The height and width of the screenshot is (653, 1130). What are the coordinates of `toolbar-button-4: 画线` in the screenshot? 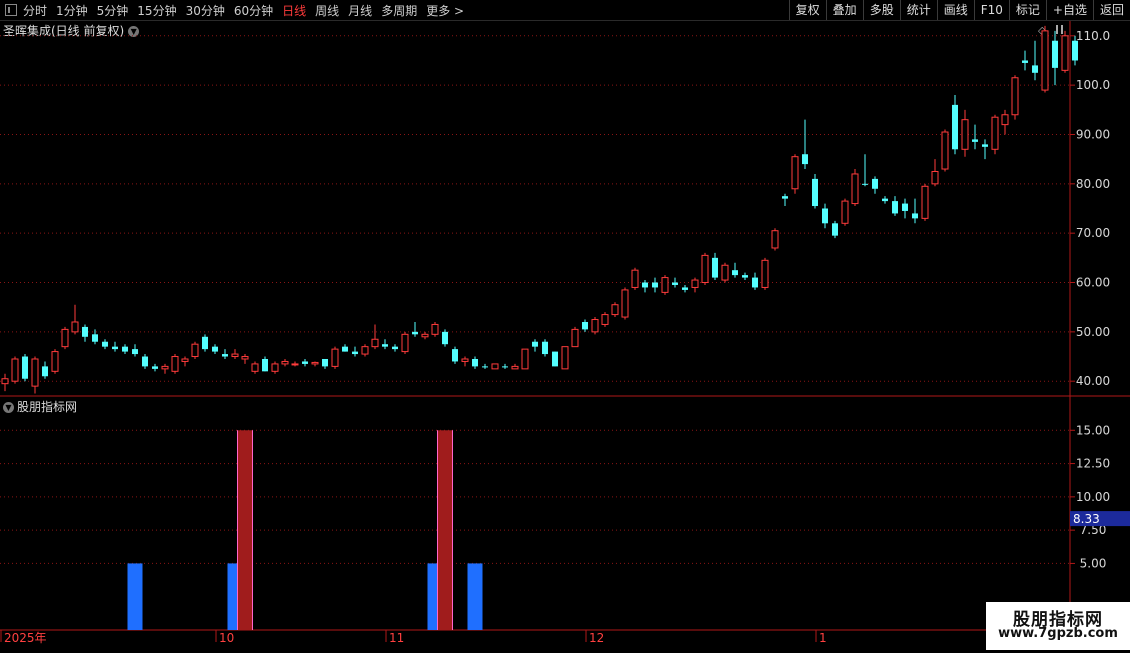 It's located at (955, 10).